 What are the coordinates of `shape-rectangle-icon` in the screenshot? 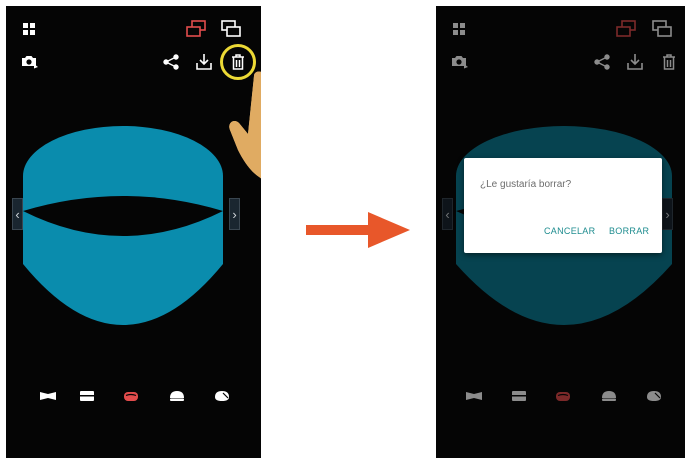 It's located at (87, 397).